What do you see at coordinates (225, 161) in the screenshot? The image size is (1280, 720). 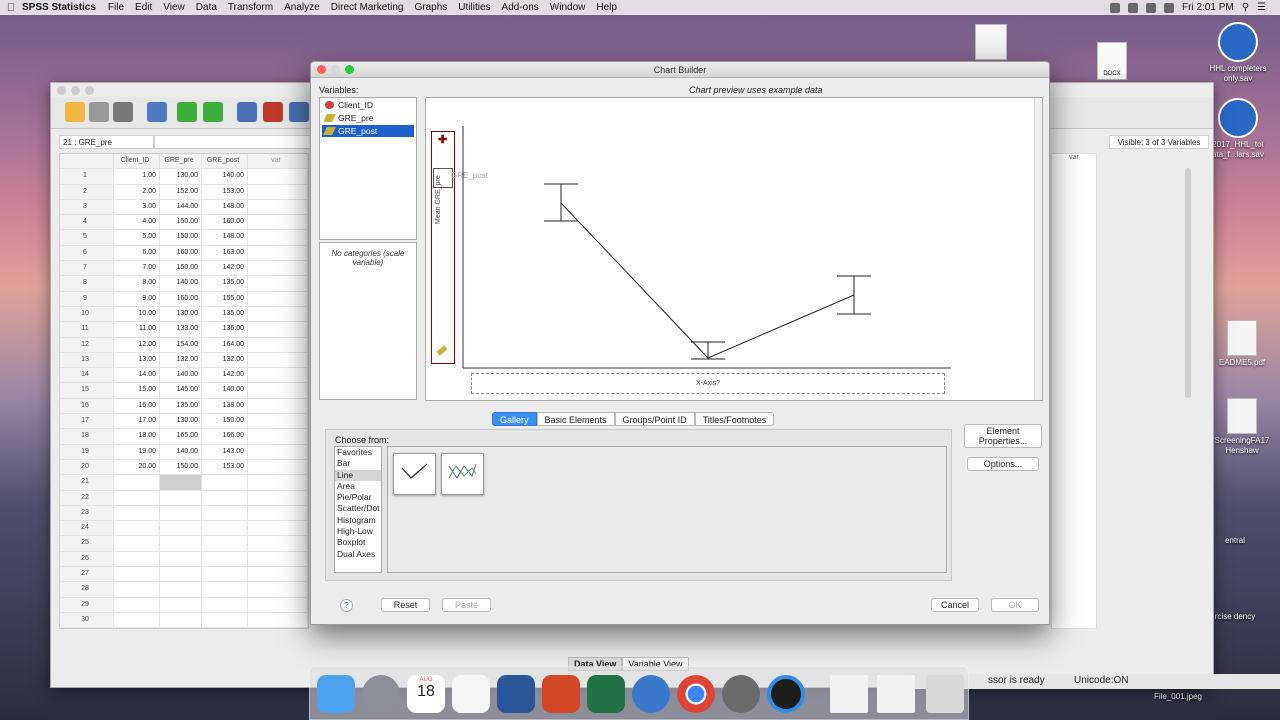 I see `column-header-gre-post: GRE_post` at bounding box center [225, 161].